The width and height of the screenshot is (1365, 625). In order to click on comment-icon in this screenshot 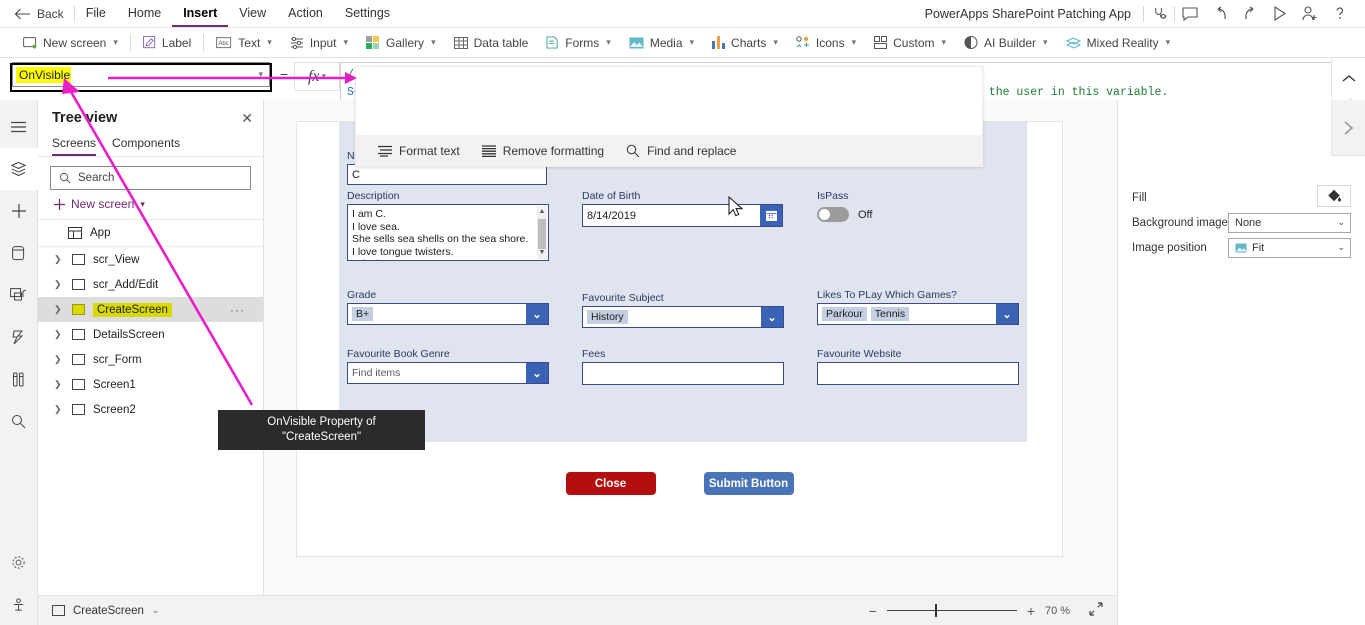, I will do `click(1190, 13)`.